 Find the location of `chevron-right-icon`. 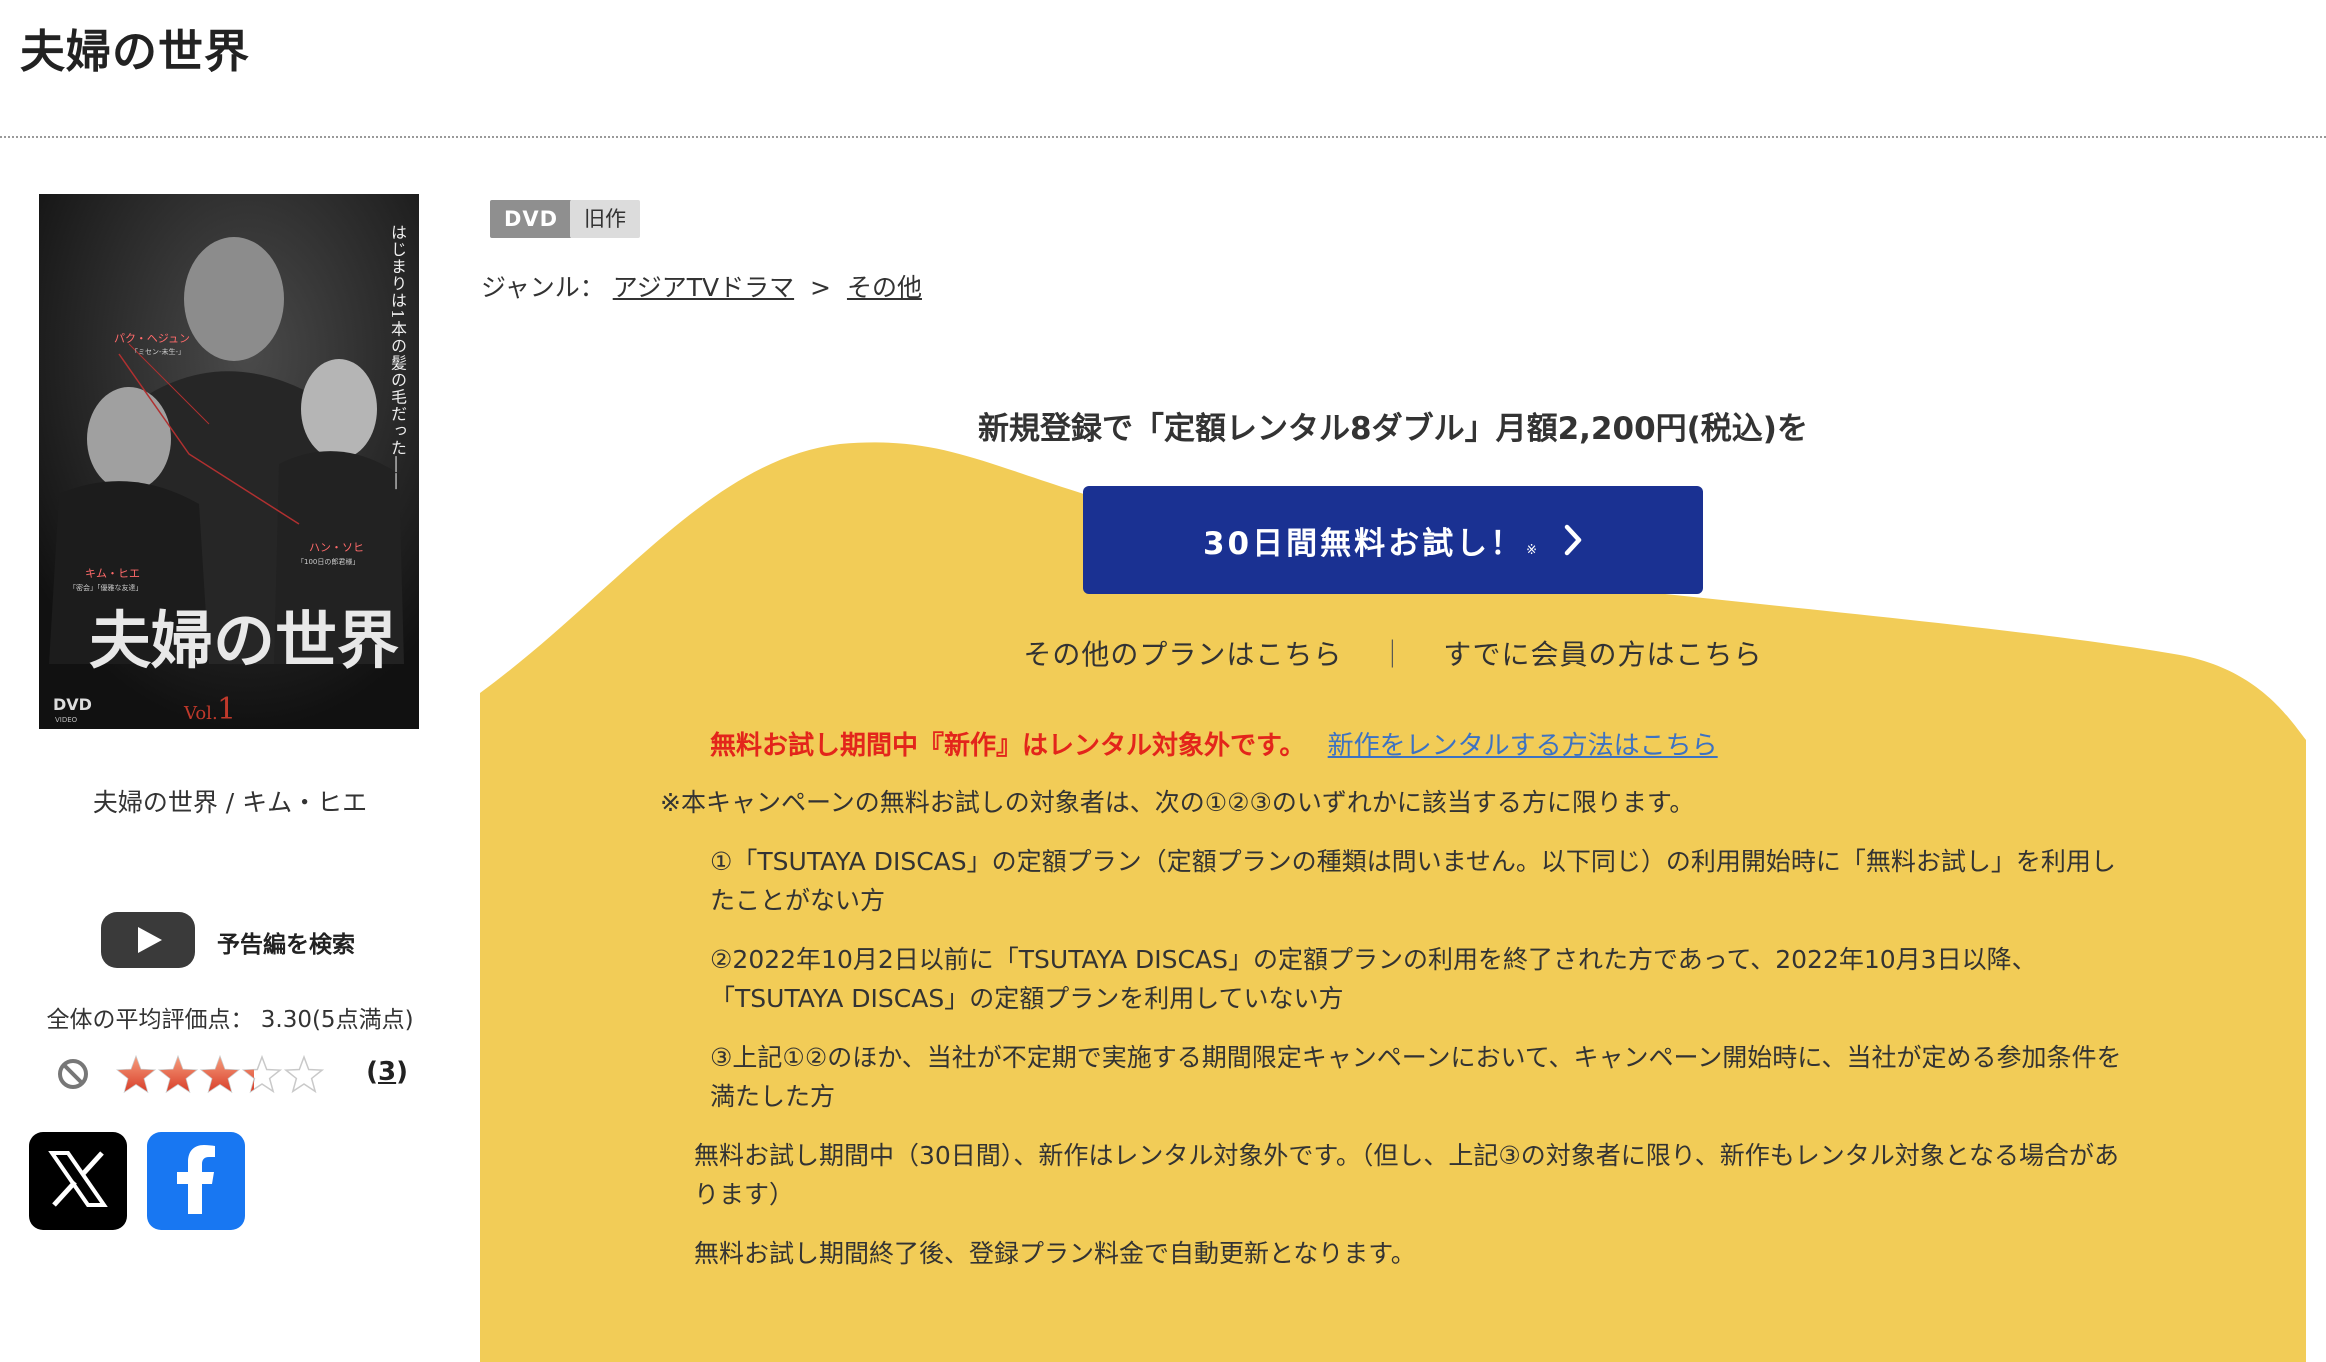

chevron-right-icon is located at coordinates (1573, 540).